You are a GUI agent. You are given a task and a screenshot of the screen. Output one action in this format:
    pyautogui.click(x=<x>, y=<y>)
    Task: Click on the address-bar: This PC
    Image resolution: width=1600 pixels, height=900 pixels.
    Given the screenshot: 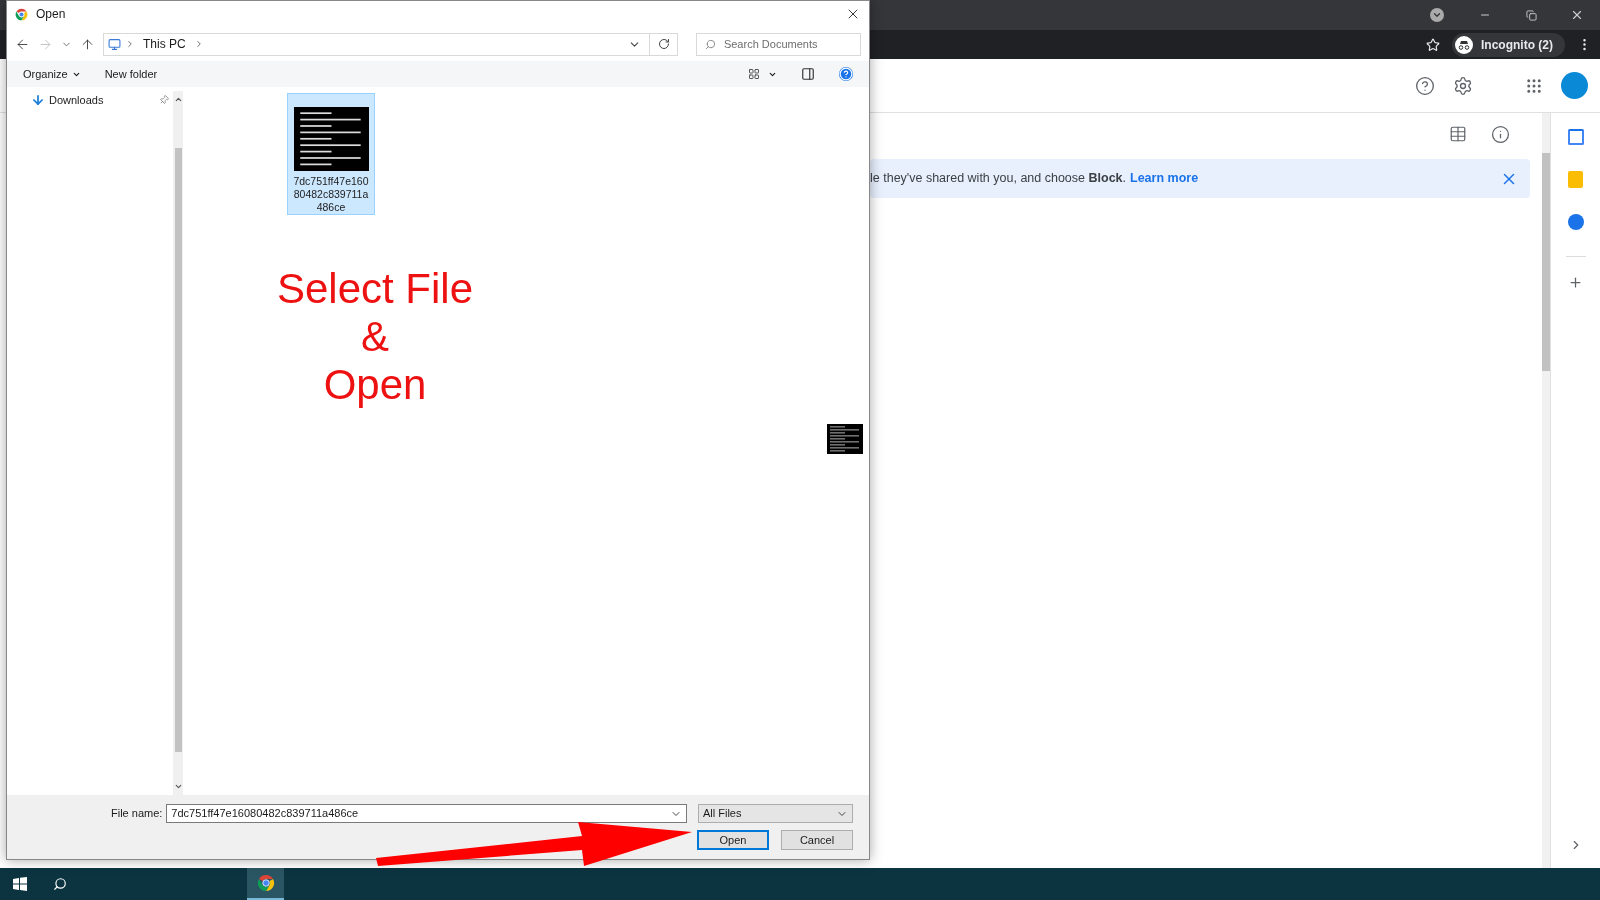 What is the action you would take?
    pyautogui.click(x=377, y=44)
    